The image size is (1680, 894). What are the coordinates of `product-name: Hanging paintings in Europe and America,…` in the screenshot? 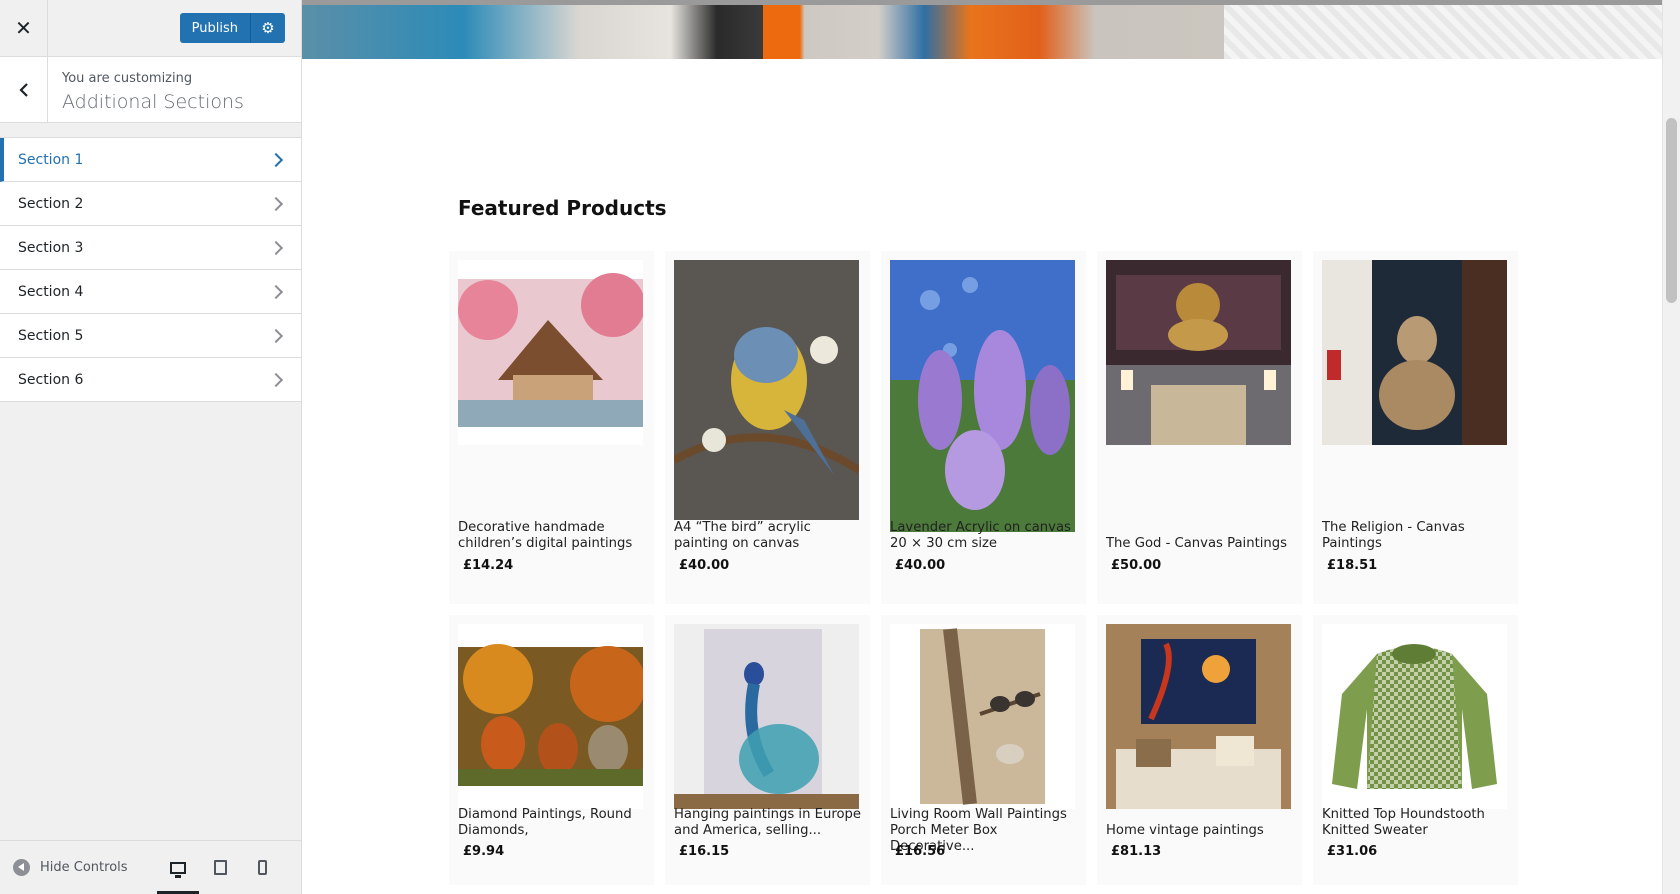 It's located at (769, 823).